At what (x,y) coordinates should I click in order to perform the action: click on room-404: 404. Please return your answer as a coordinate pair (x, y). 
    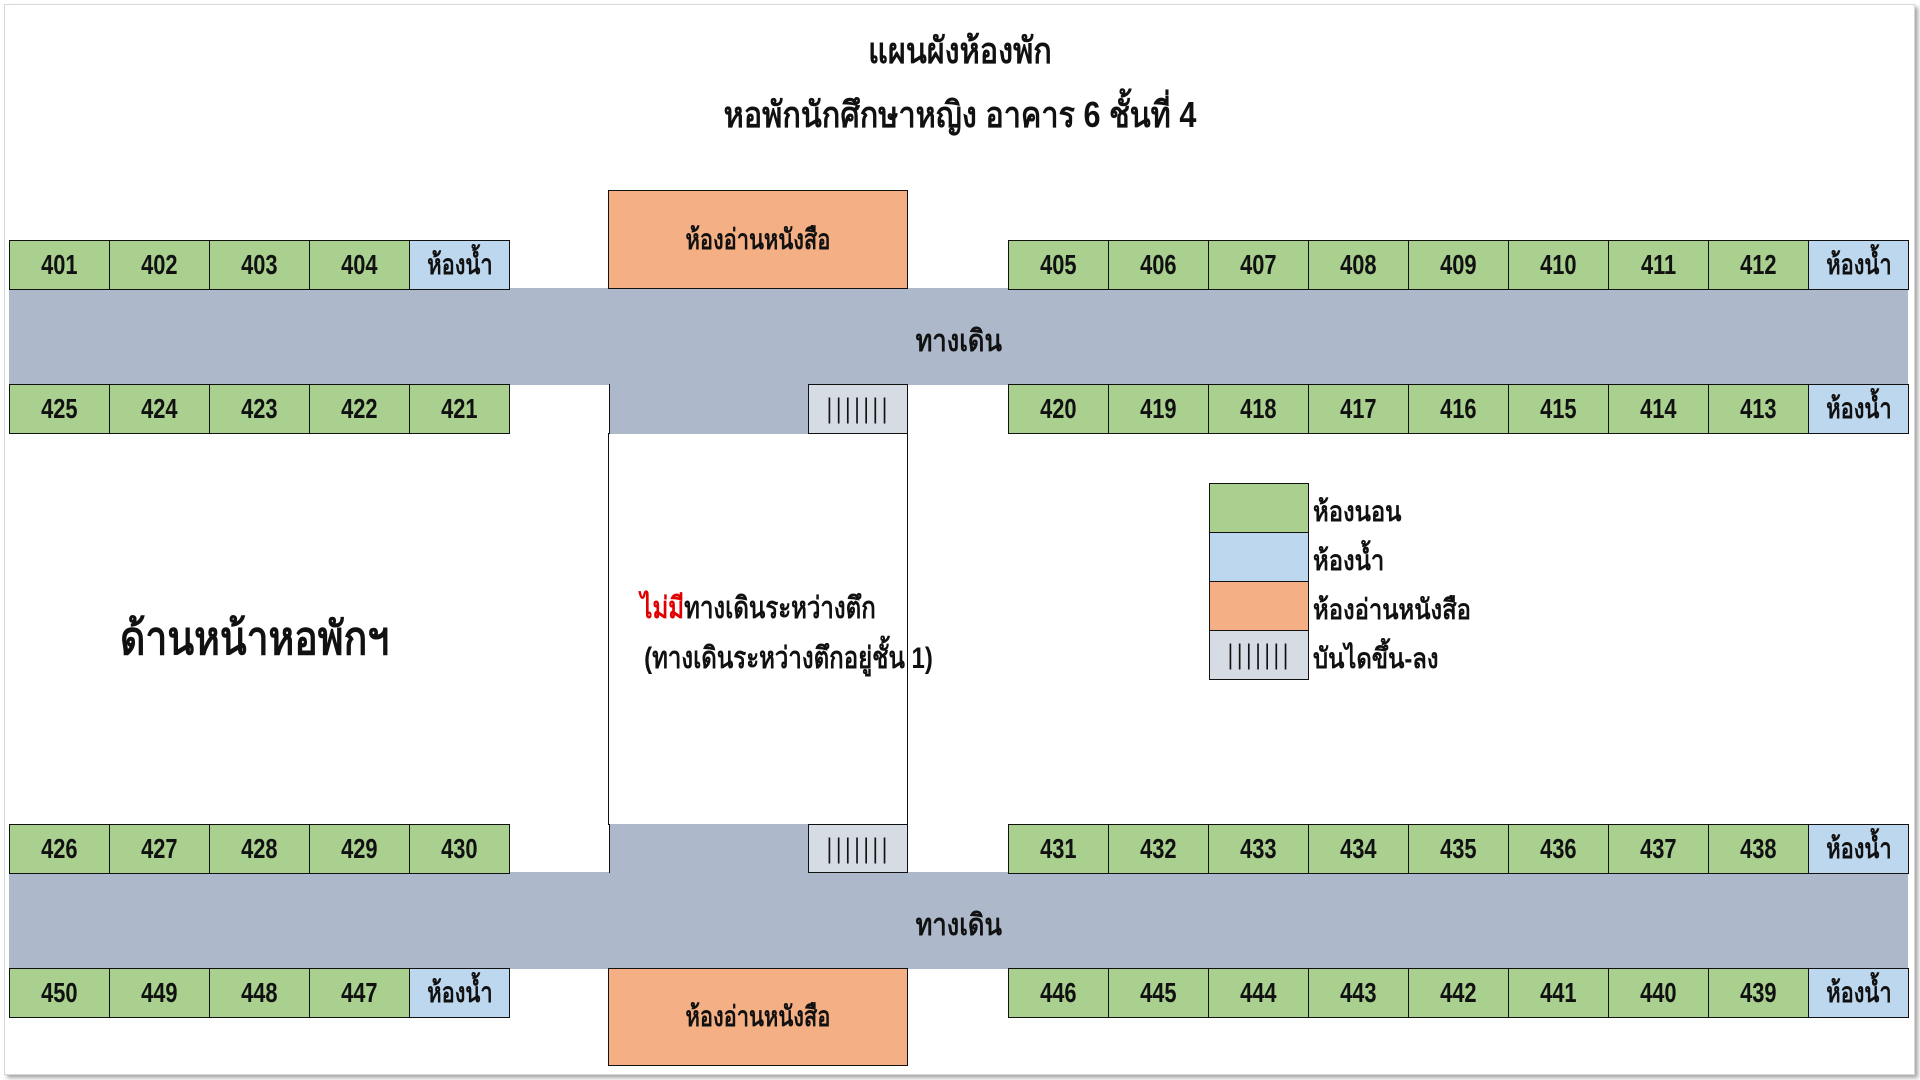
    Looking at the image, I should click on (359, 265).